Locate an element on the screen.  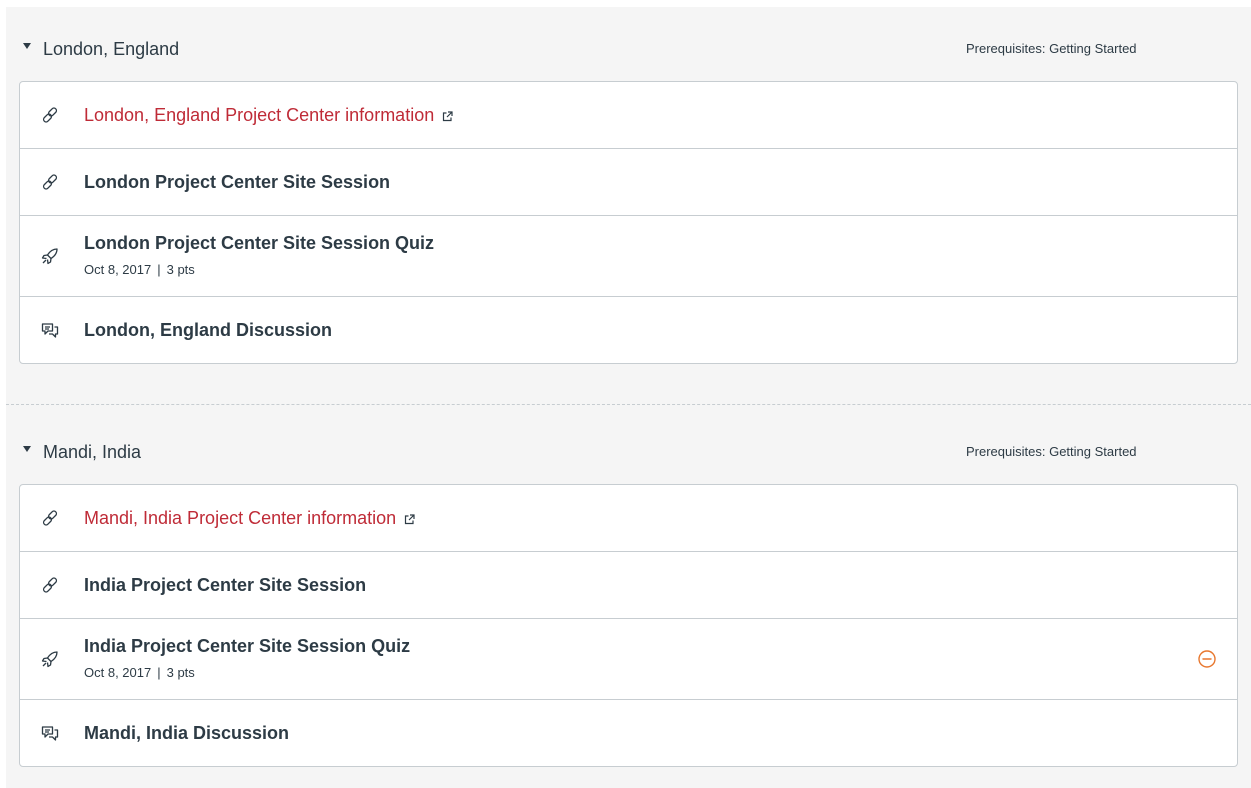
module-item: Mandi, India Discussion is located at coordinates (628, 733).